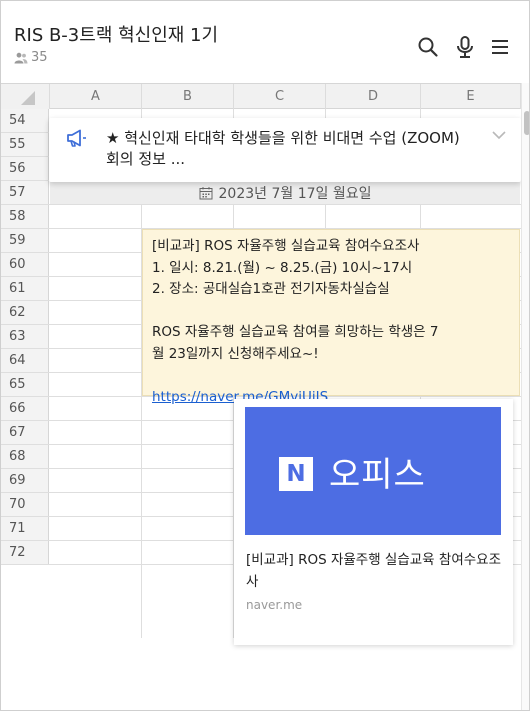 The height and width of the screenshot is (711, 530). Describe the element at coordinates (265, 42) in the screenshot. I see `chat-header: RIS B-3트랙 혁신인재 1기 35` at that location.